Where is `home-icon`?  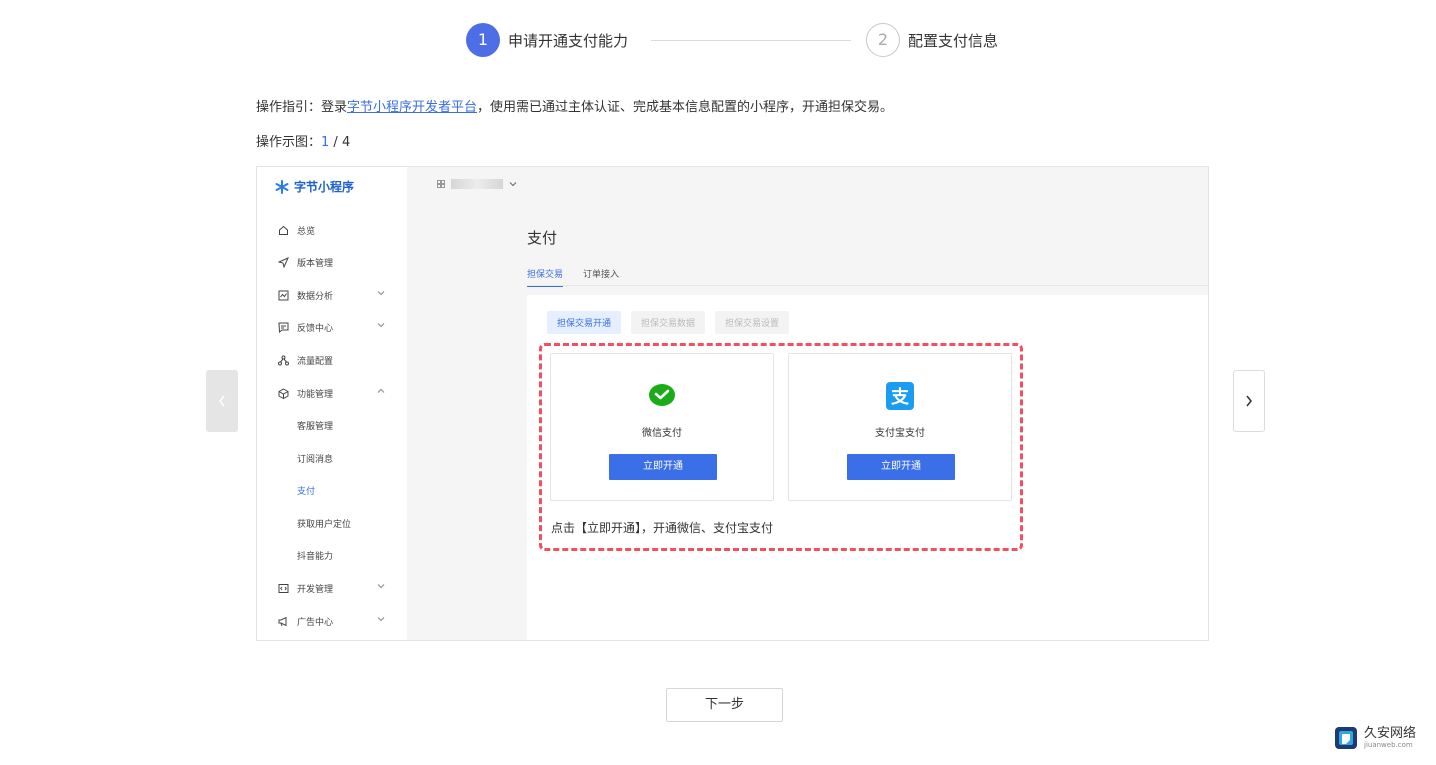
home-icon is located at coordinates (283, 230).